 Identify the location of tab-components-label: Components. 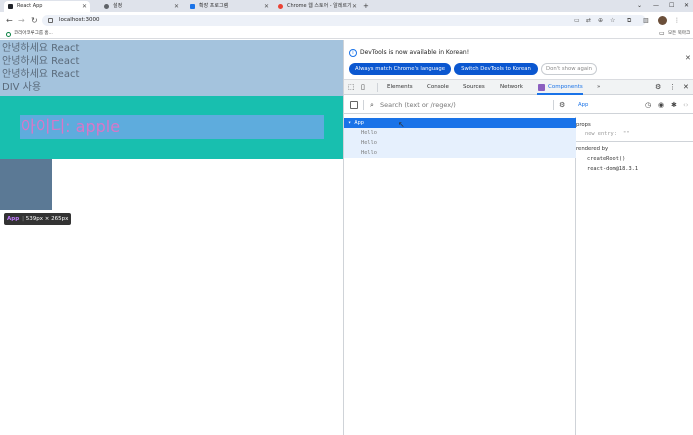
(565, 87).